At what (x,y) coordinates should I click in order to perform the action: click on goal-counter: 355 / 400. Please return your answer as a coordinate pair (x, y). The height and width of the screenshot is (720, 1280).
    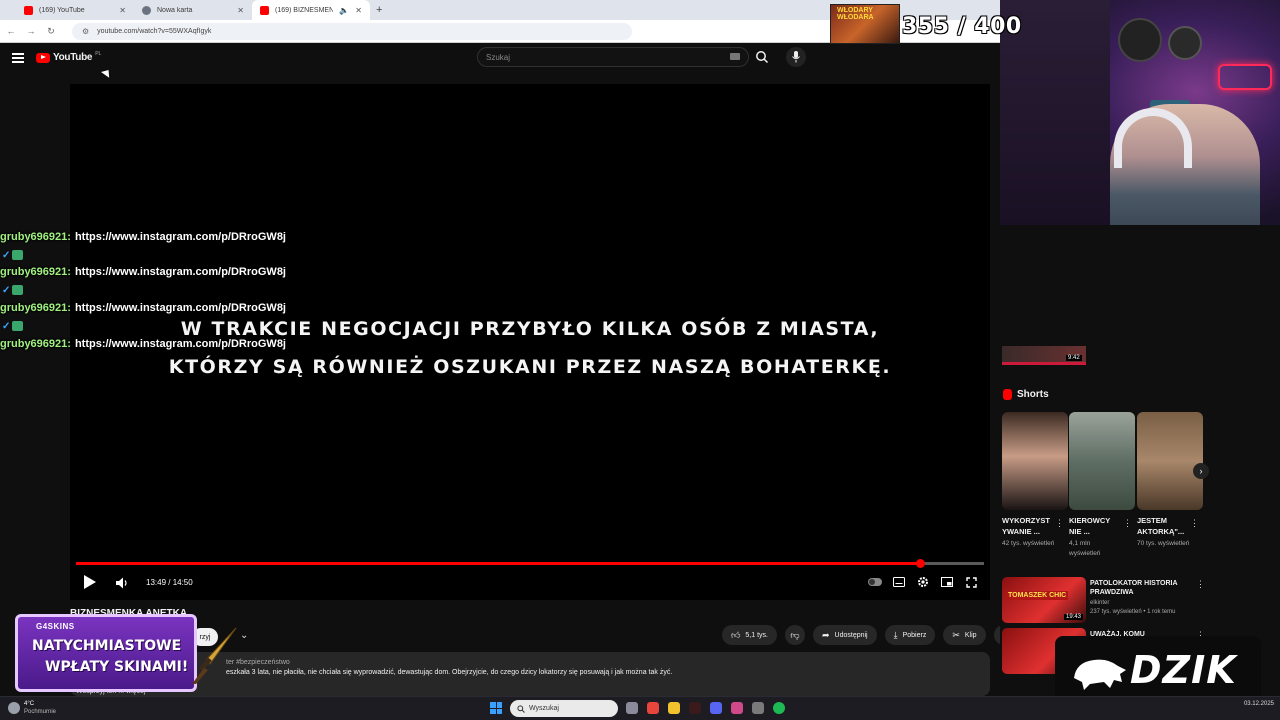
    Looking at the image, I should click on (962, 26).